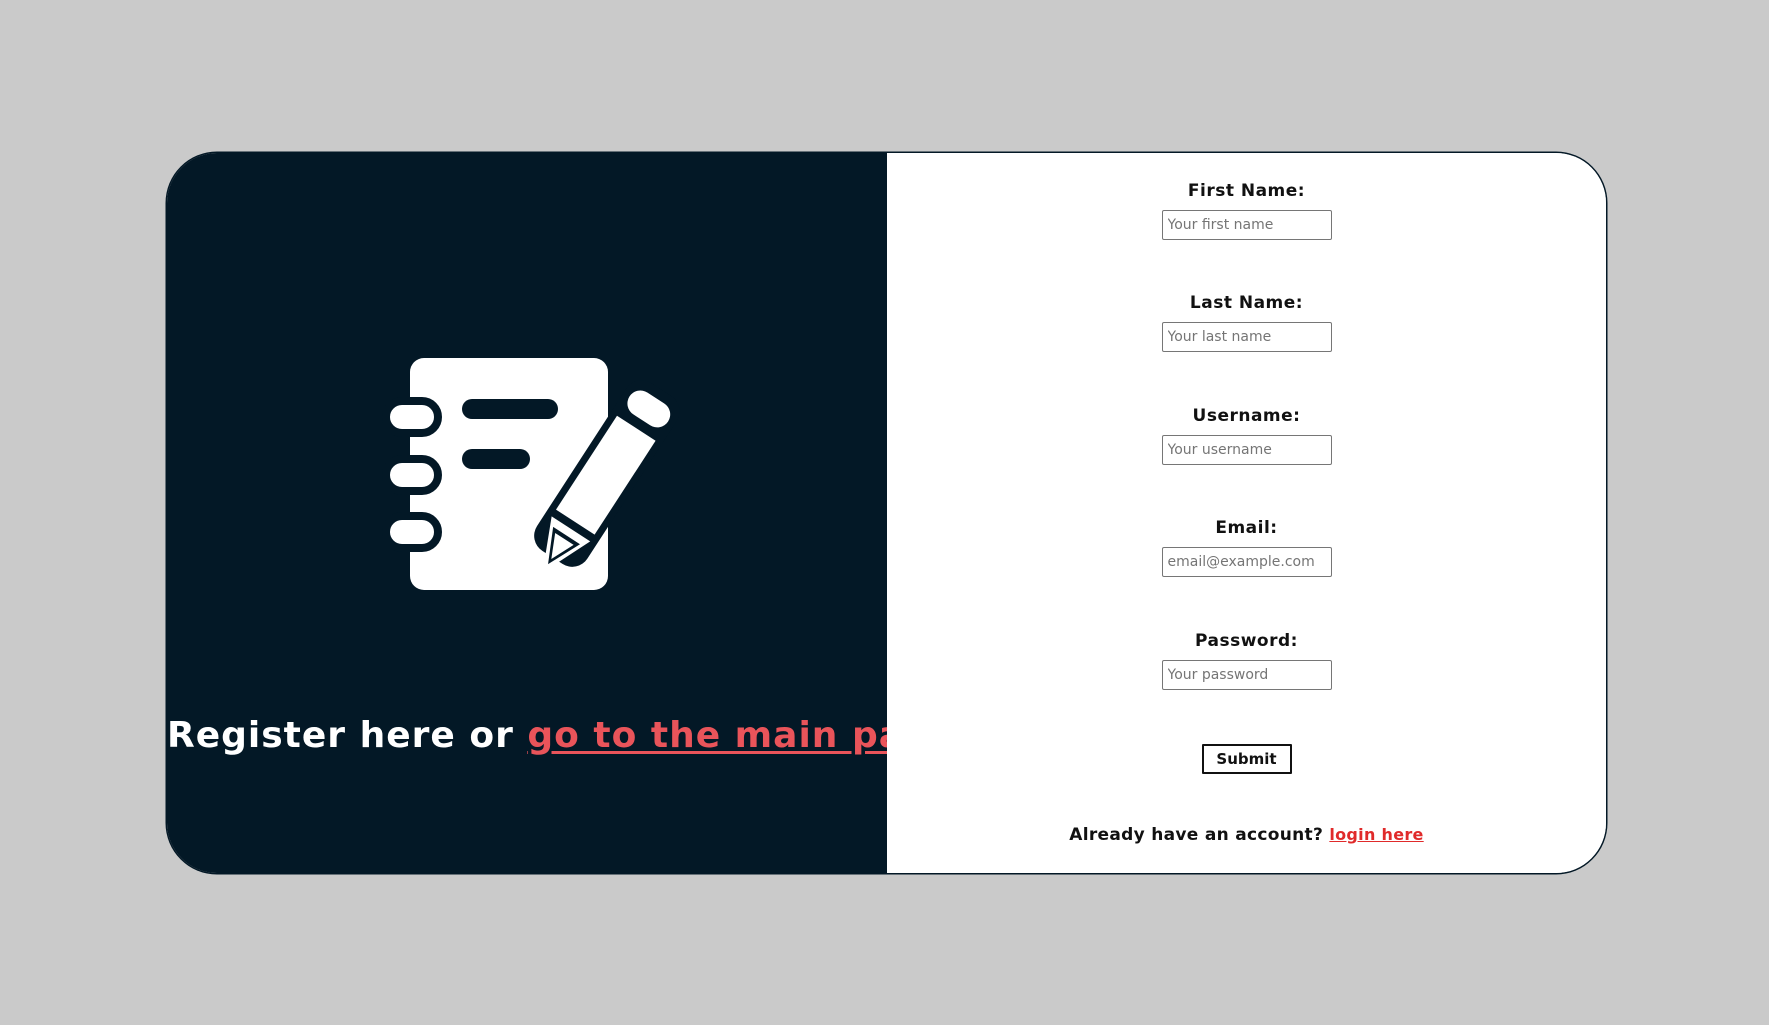 This screenshot has width=1769, height=1025. What do you see at coordinates (527, 498) in the screenshot?
I see `notebook-pencil-icon` at bounding box center [527, 498].